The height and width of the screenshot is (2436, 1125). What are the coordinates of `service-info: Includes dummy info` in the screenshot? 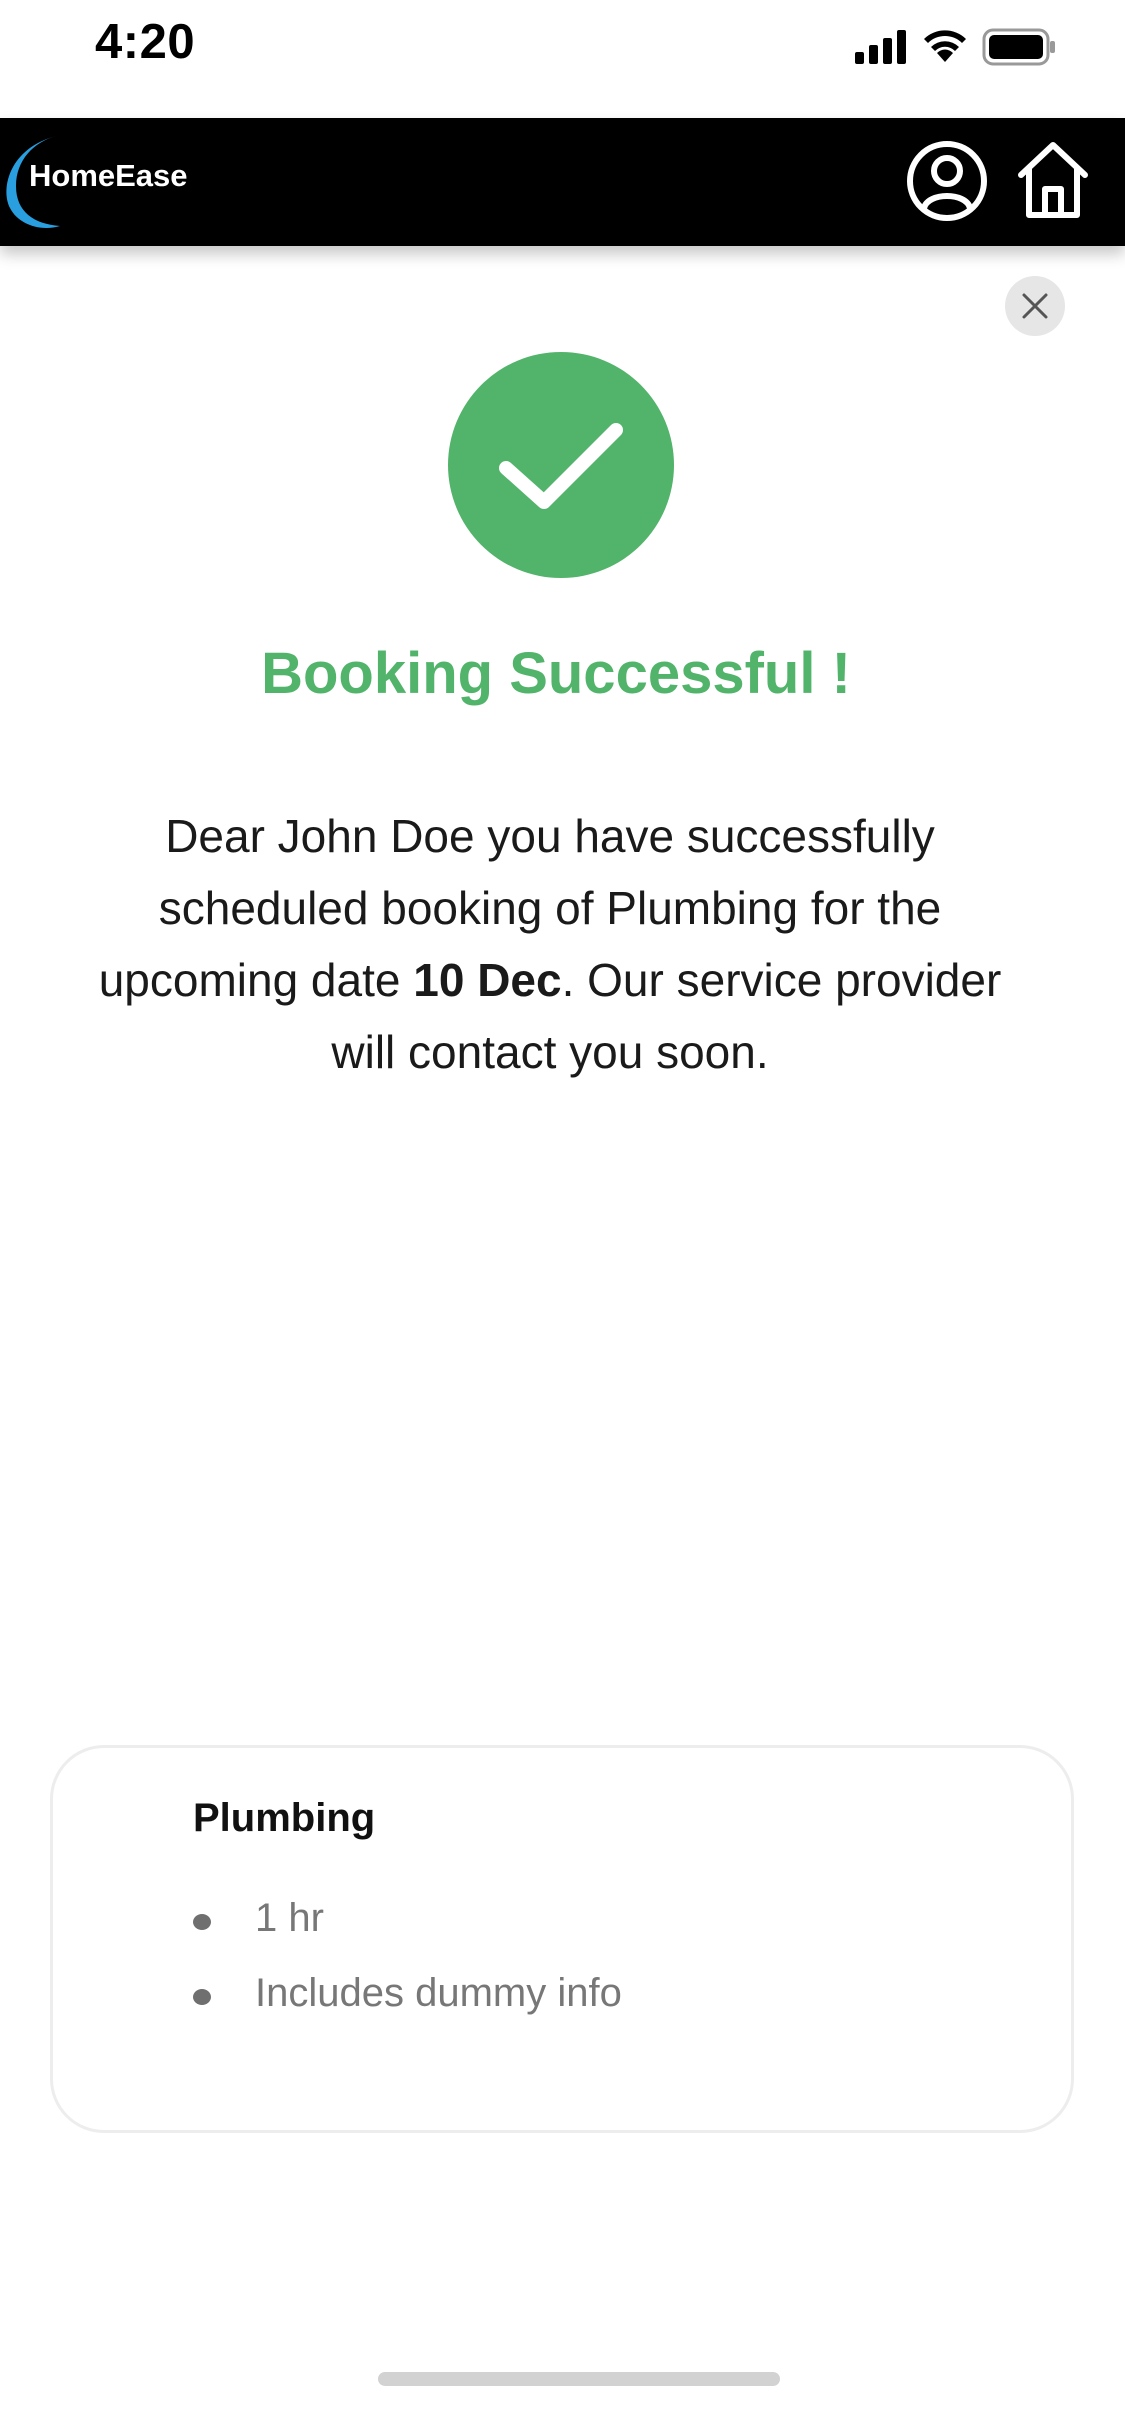 It's located at (438, 1993).